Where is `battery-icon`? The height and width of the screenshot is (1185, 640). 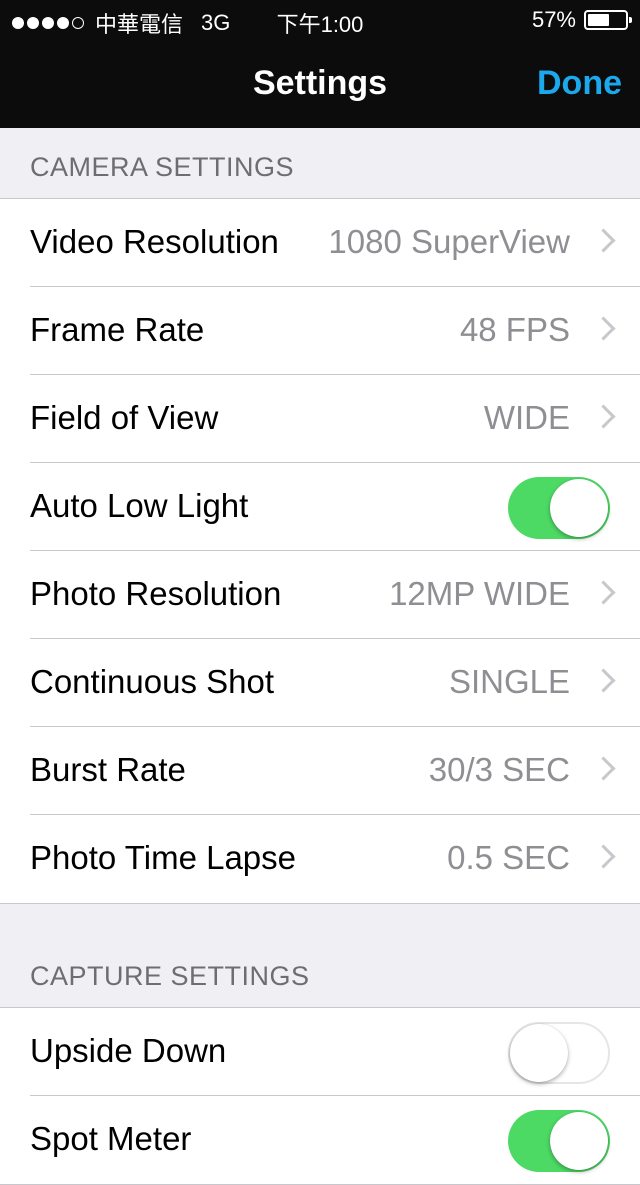
battery-icon is located at coordinates (608, 20).